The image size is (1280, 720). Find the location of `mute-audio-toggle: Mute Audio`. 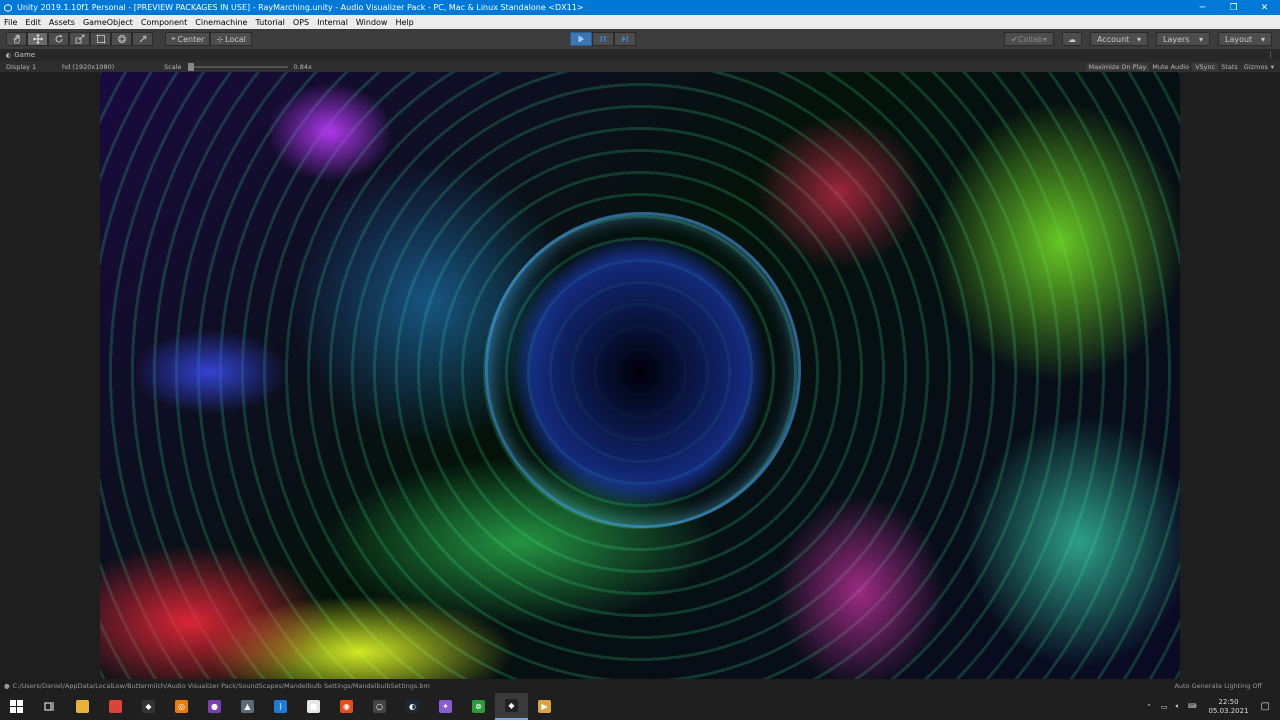

mute-audio-toggle: Mute Audio is located at coordinates (1170, 67).